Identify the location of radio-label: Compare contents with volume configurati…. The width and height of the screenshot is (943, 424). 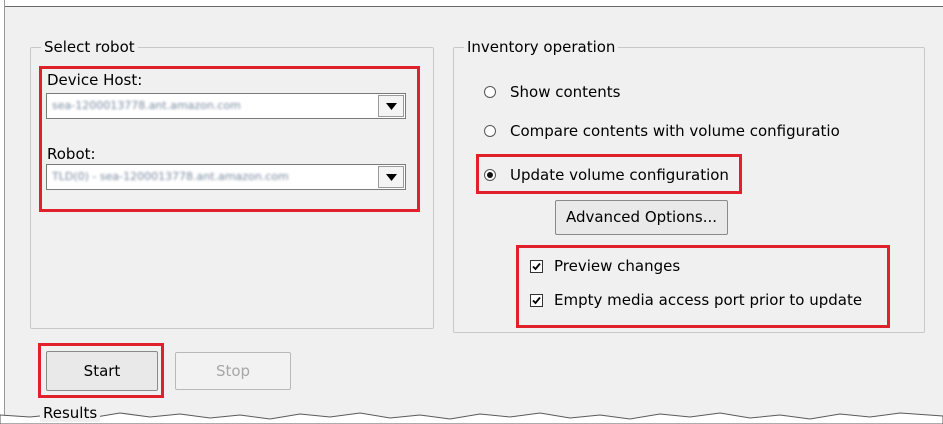
(675, 131).